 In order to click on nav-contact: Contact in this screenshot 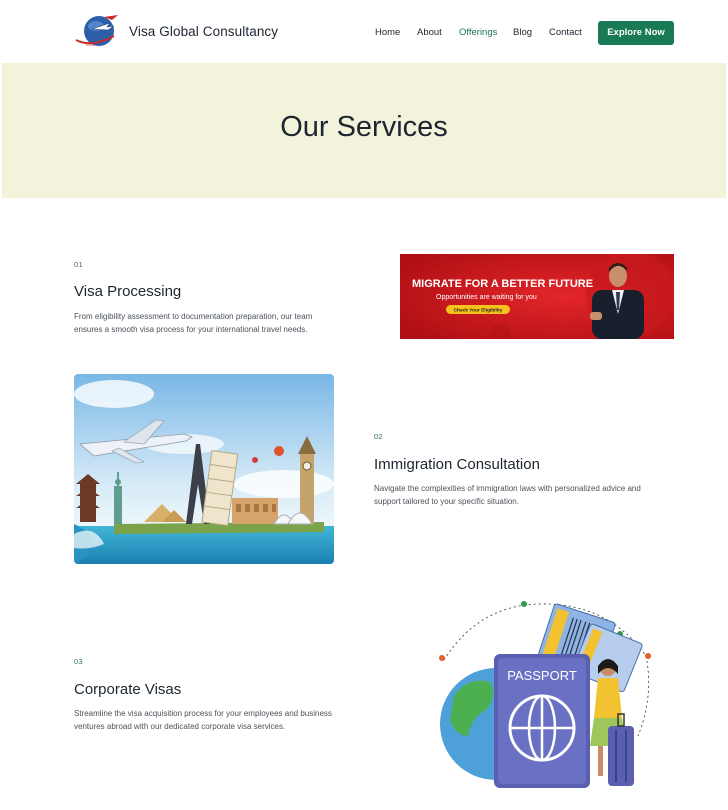, I will do `click(565, 32)`.